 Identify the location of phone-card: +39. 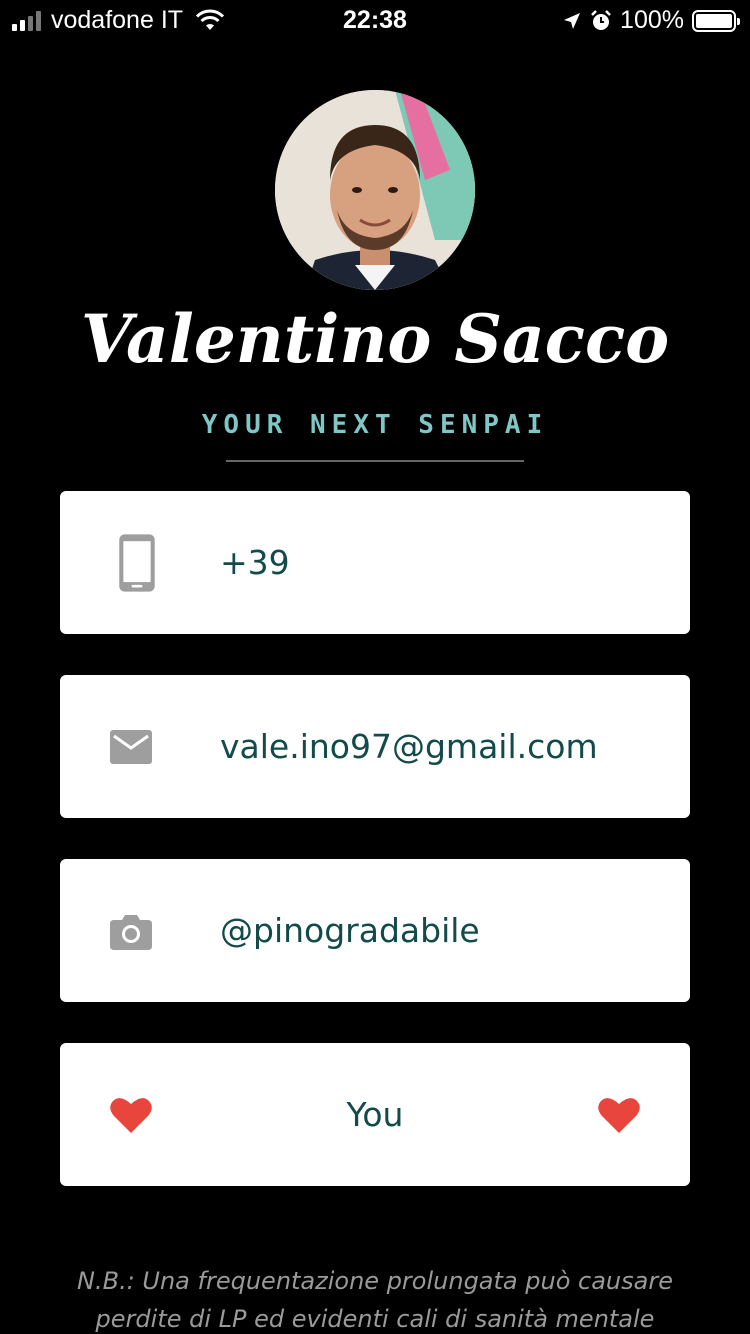
(375, 562).